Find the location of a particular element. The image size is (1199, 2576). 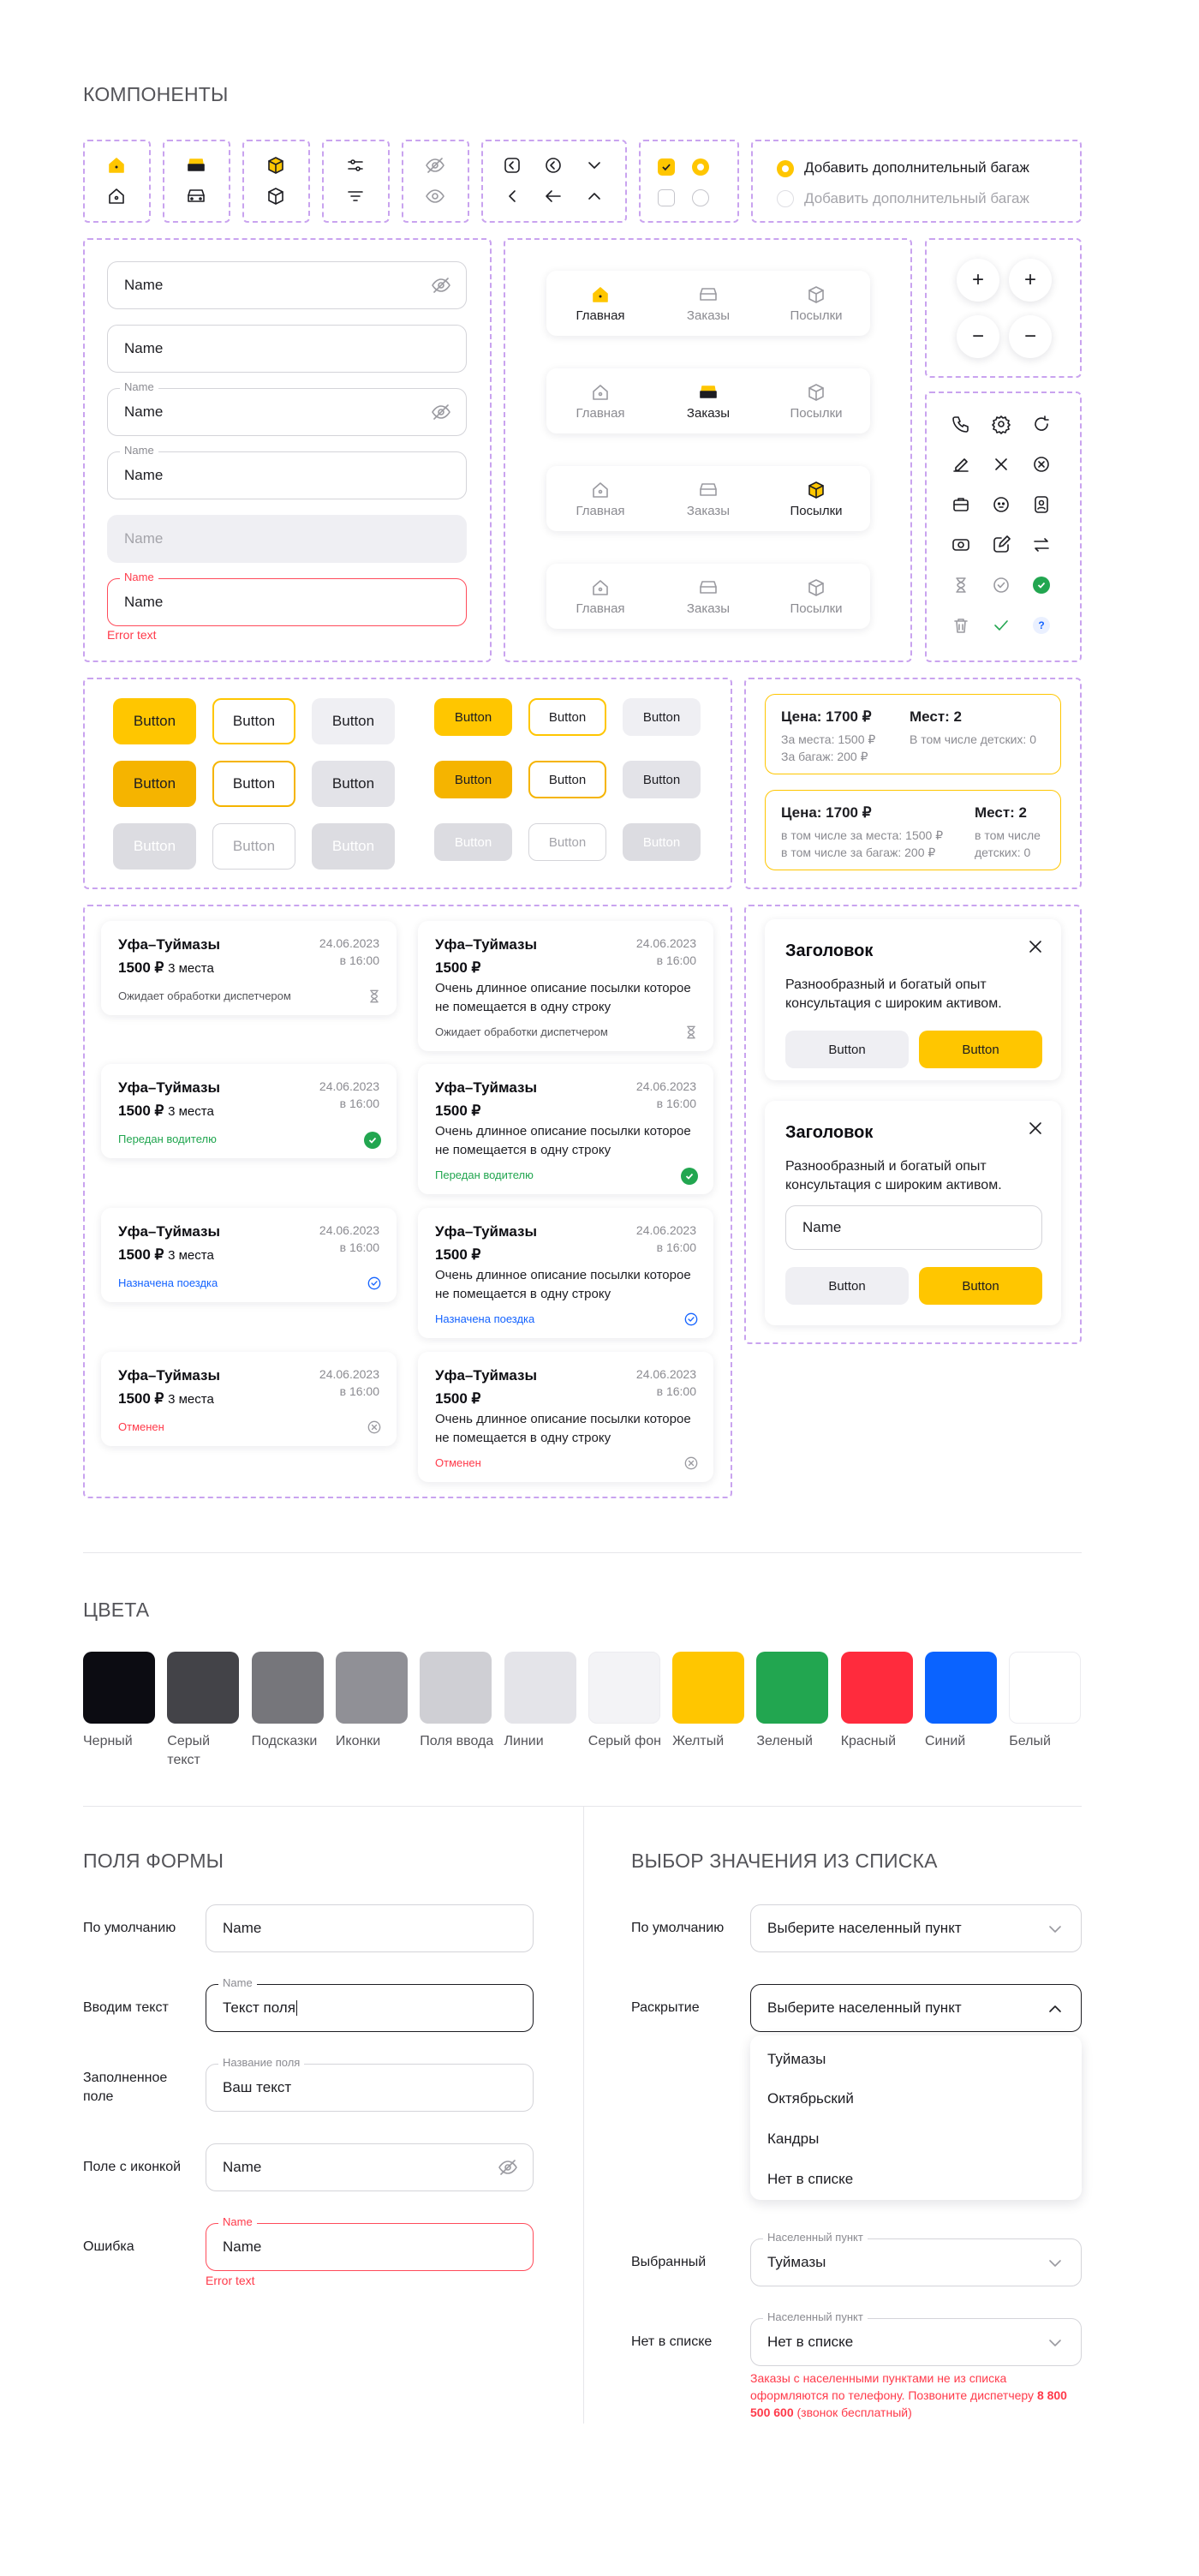

select-option: Туймазы is located at coordinates (796, 2060).